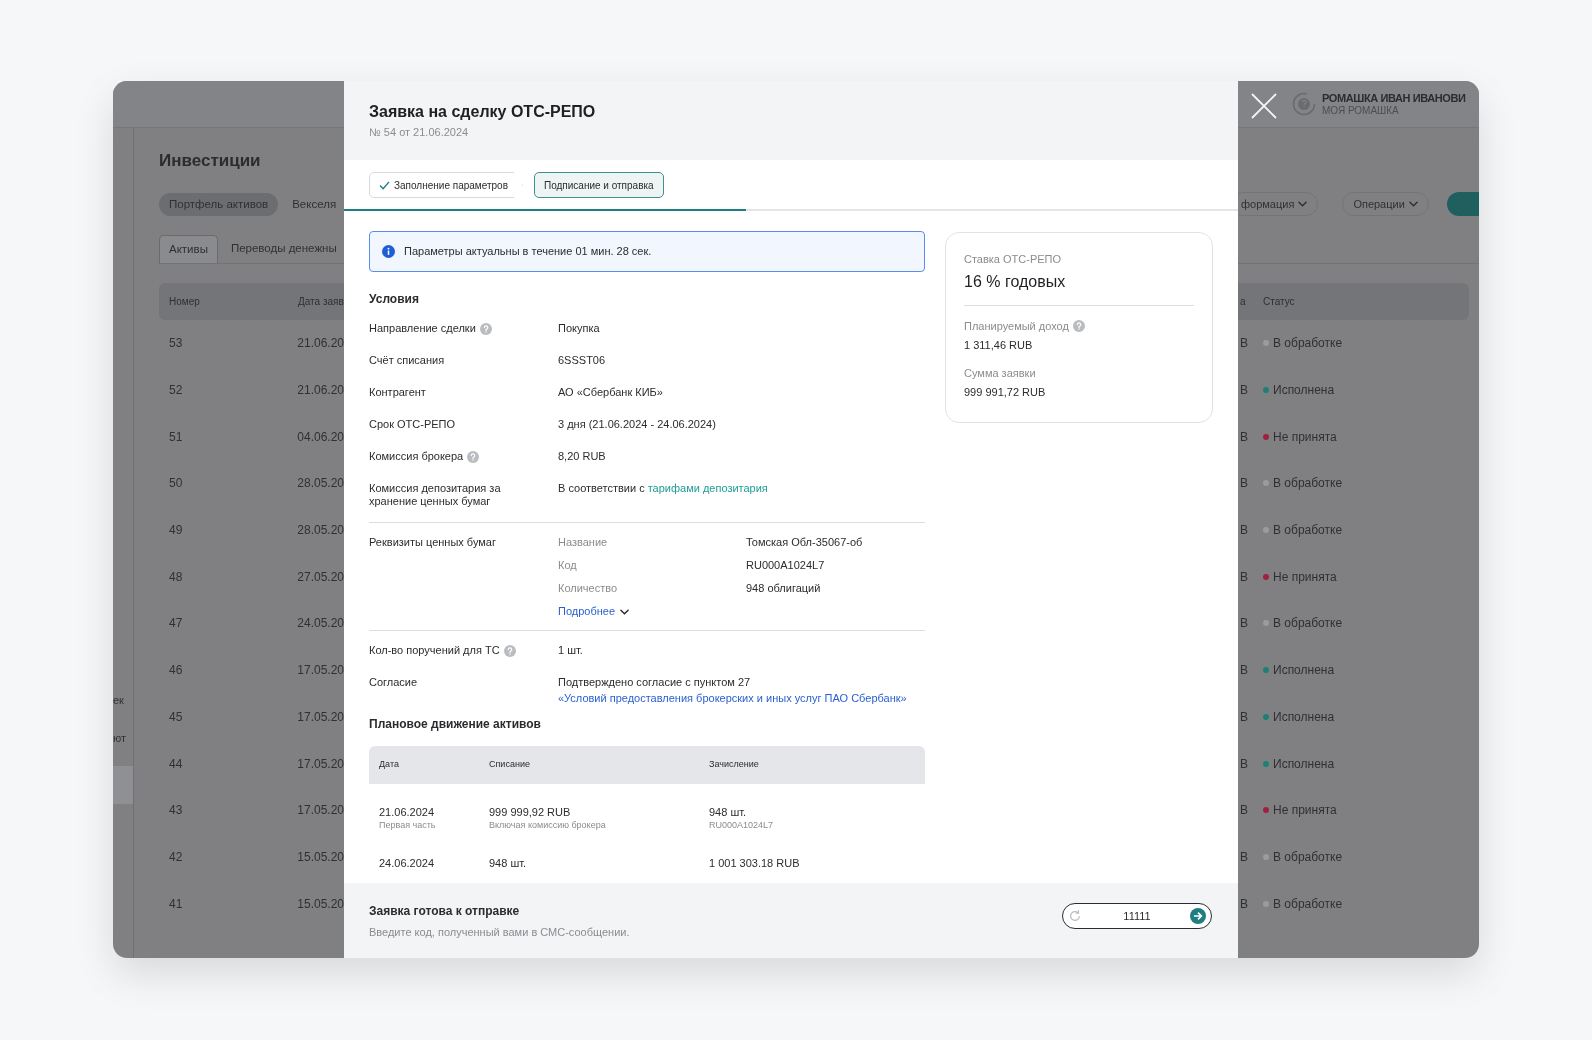  What do you see at coordinates (582, 360) in the screenshot?
I see `field-value: 6SSST06` at bounding box center [582, 360].